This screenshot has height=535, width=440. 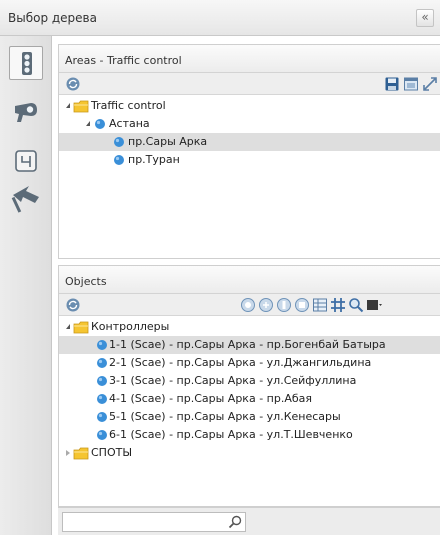 What do you see at coordinates (130, 326) in the screenshot?
I see `tree-node-label: Контроллеры` at bounding box center [130, 326].